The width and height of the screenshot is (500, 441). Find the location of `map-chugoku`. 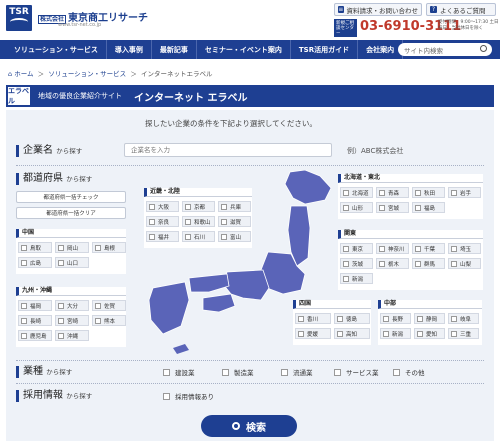

map-chugoku is located at coordinates (209, 283).